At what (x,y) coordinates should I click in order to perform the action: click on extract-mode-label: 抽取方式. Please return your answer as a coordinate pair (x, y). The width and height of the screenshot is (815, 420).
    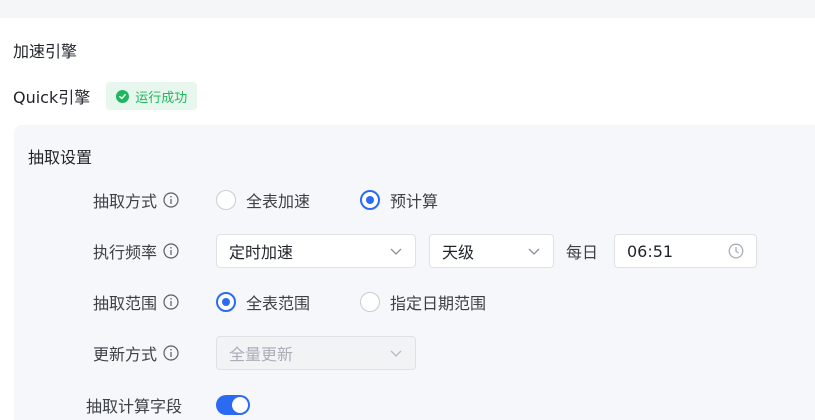
    Looking at the image, I should click on (136, 200).